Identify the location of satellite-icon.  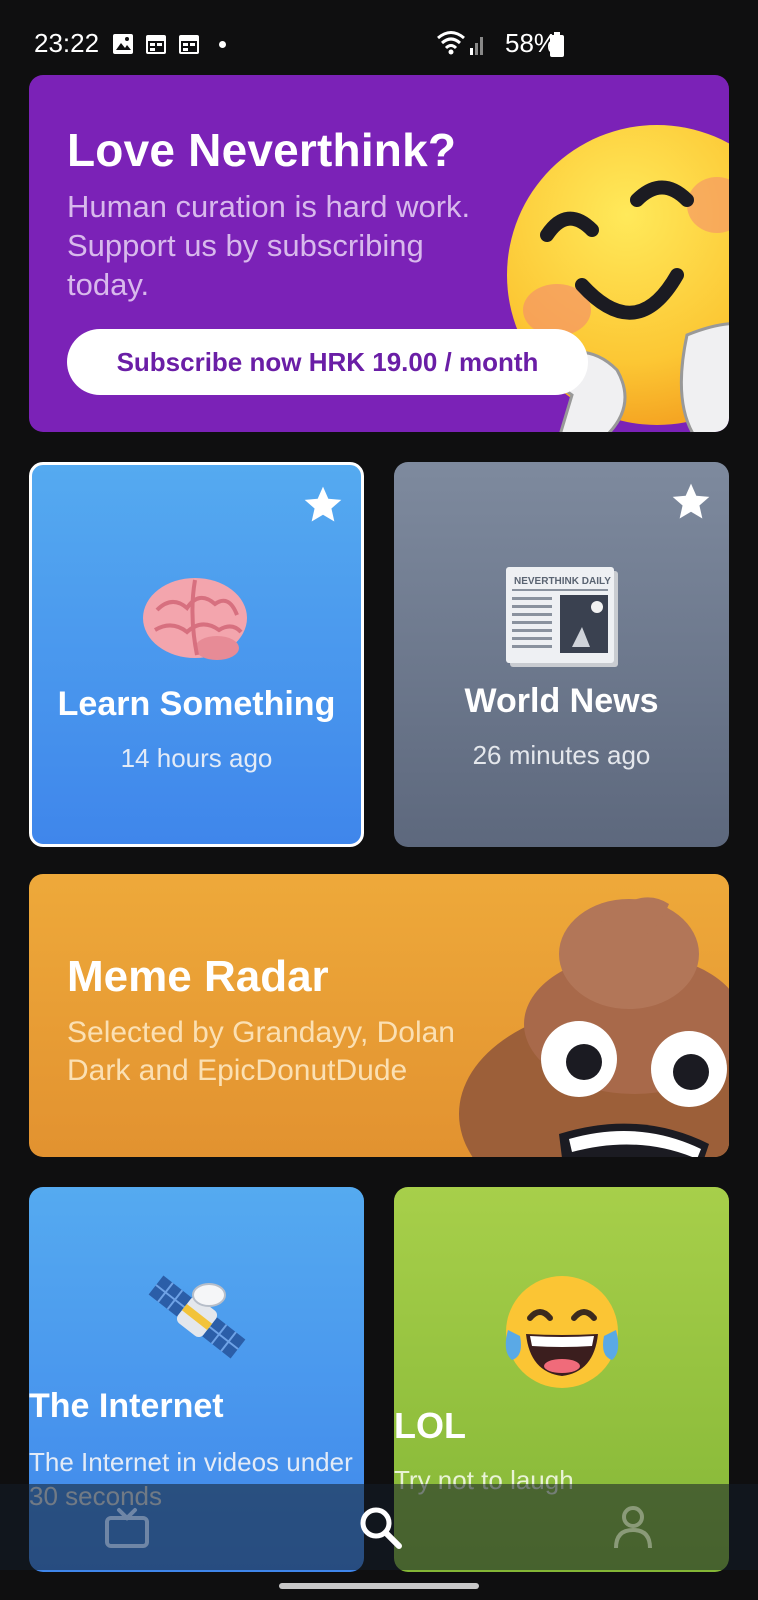
(196, 1317).